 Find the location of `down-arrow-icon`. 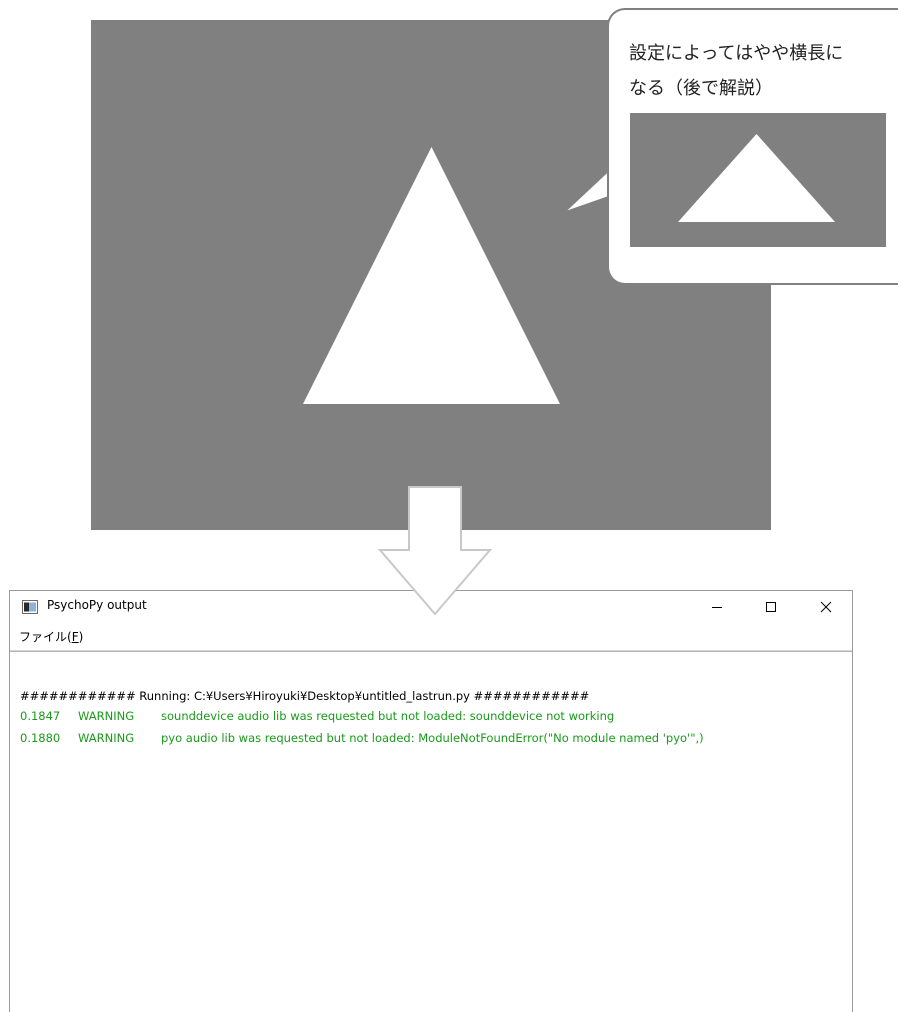

down-arrow-icon is located at coordinates (435, 551).